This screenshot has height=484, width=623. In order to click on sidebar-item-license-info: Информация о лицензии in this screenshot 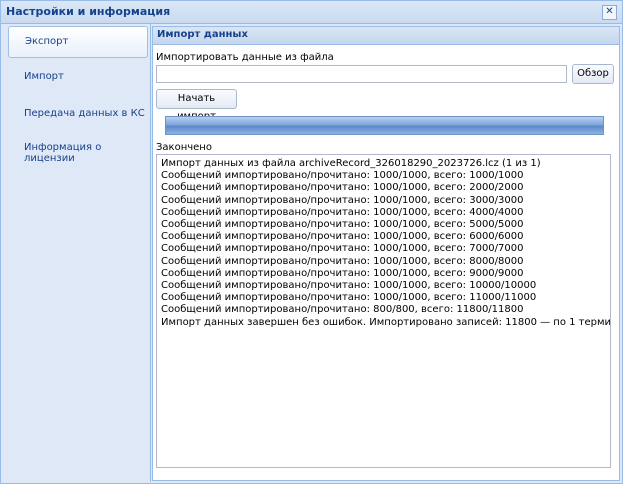, I will do `click(77, 148)`.